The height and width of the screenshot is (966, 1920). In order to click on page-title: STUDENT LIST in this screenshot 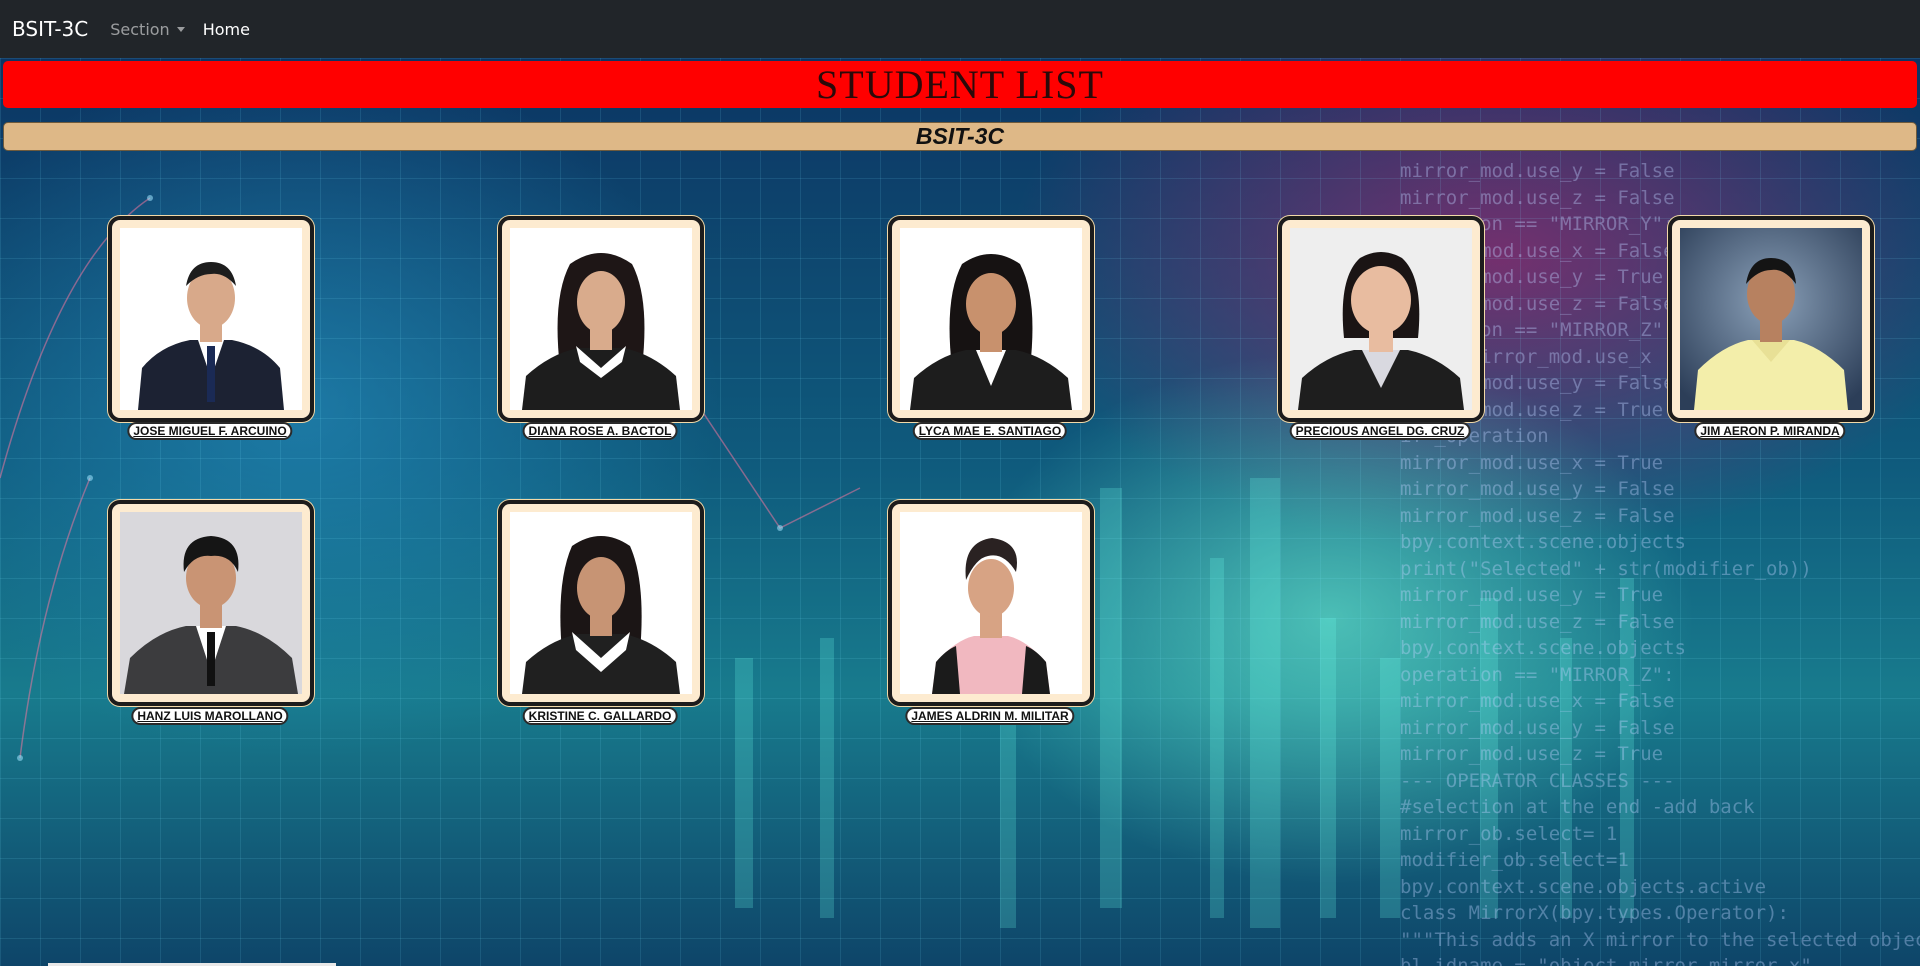, I will do `click(960, 84)`.